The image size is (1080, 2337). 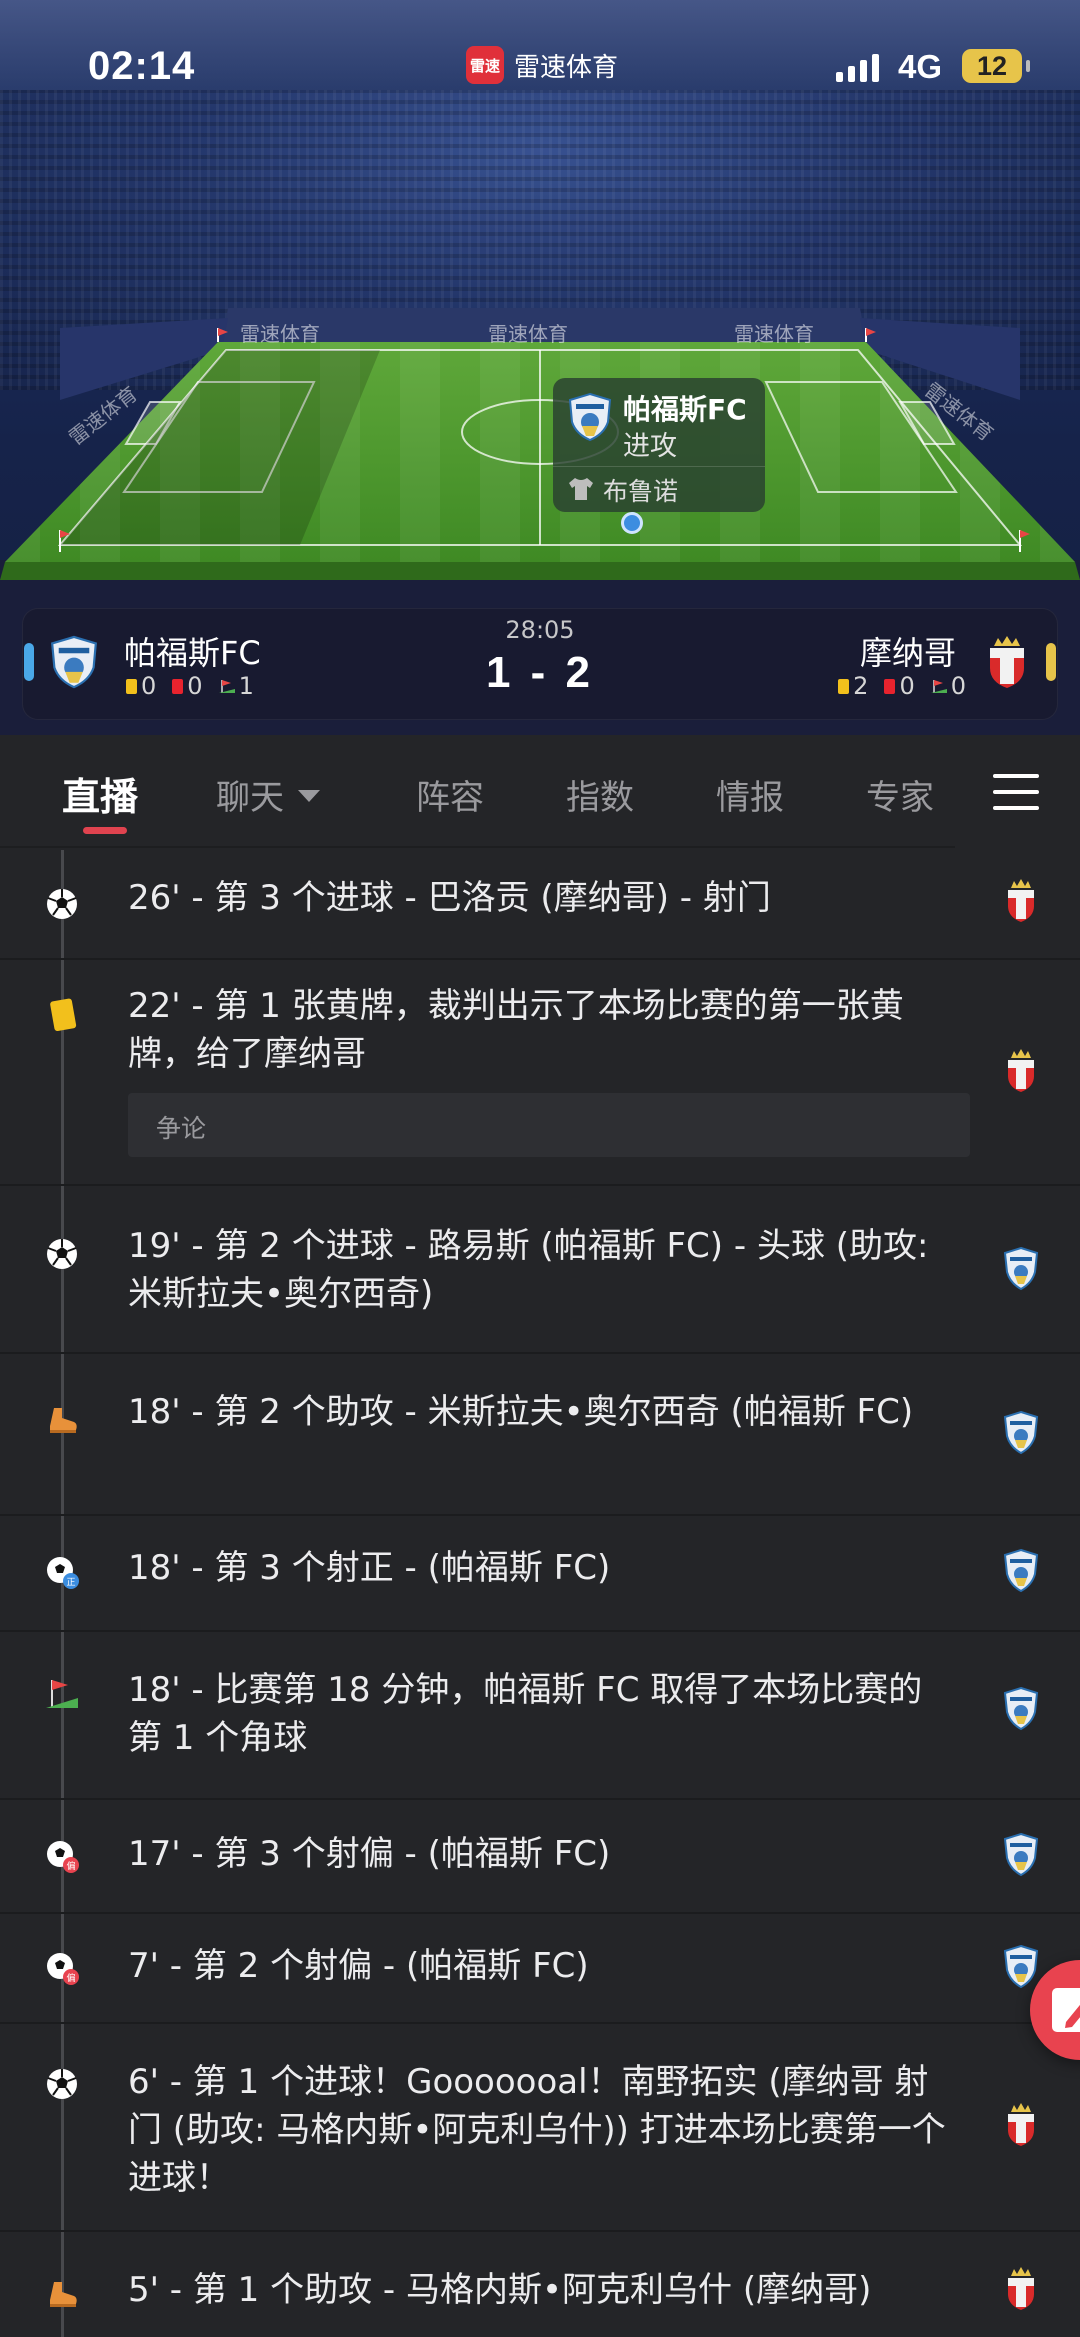 I want to click on shot-on-target-icon: 正, so click(x=62, y=1572).